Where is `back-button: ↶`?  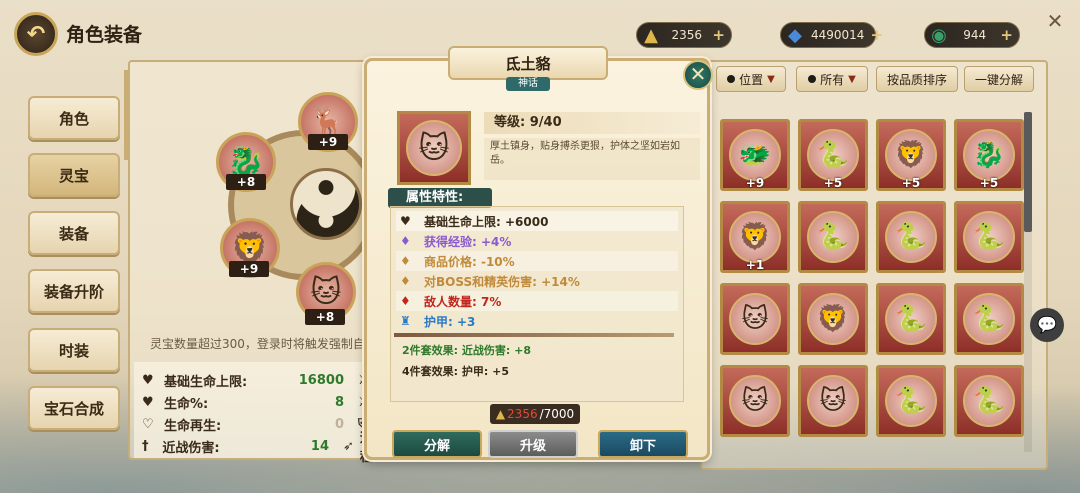
back-button: ↶ is located at coordinates (36, 34).